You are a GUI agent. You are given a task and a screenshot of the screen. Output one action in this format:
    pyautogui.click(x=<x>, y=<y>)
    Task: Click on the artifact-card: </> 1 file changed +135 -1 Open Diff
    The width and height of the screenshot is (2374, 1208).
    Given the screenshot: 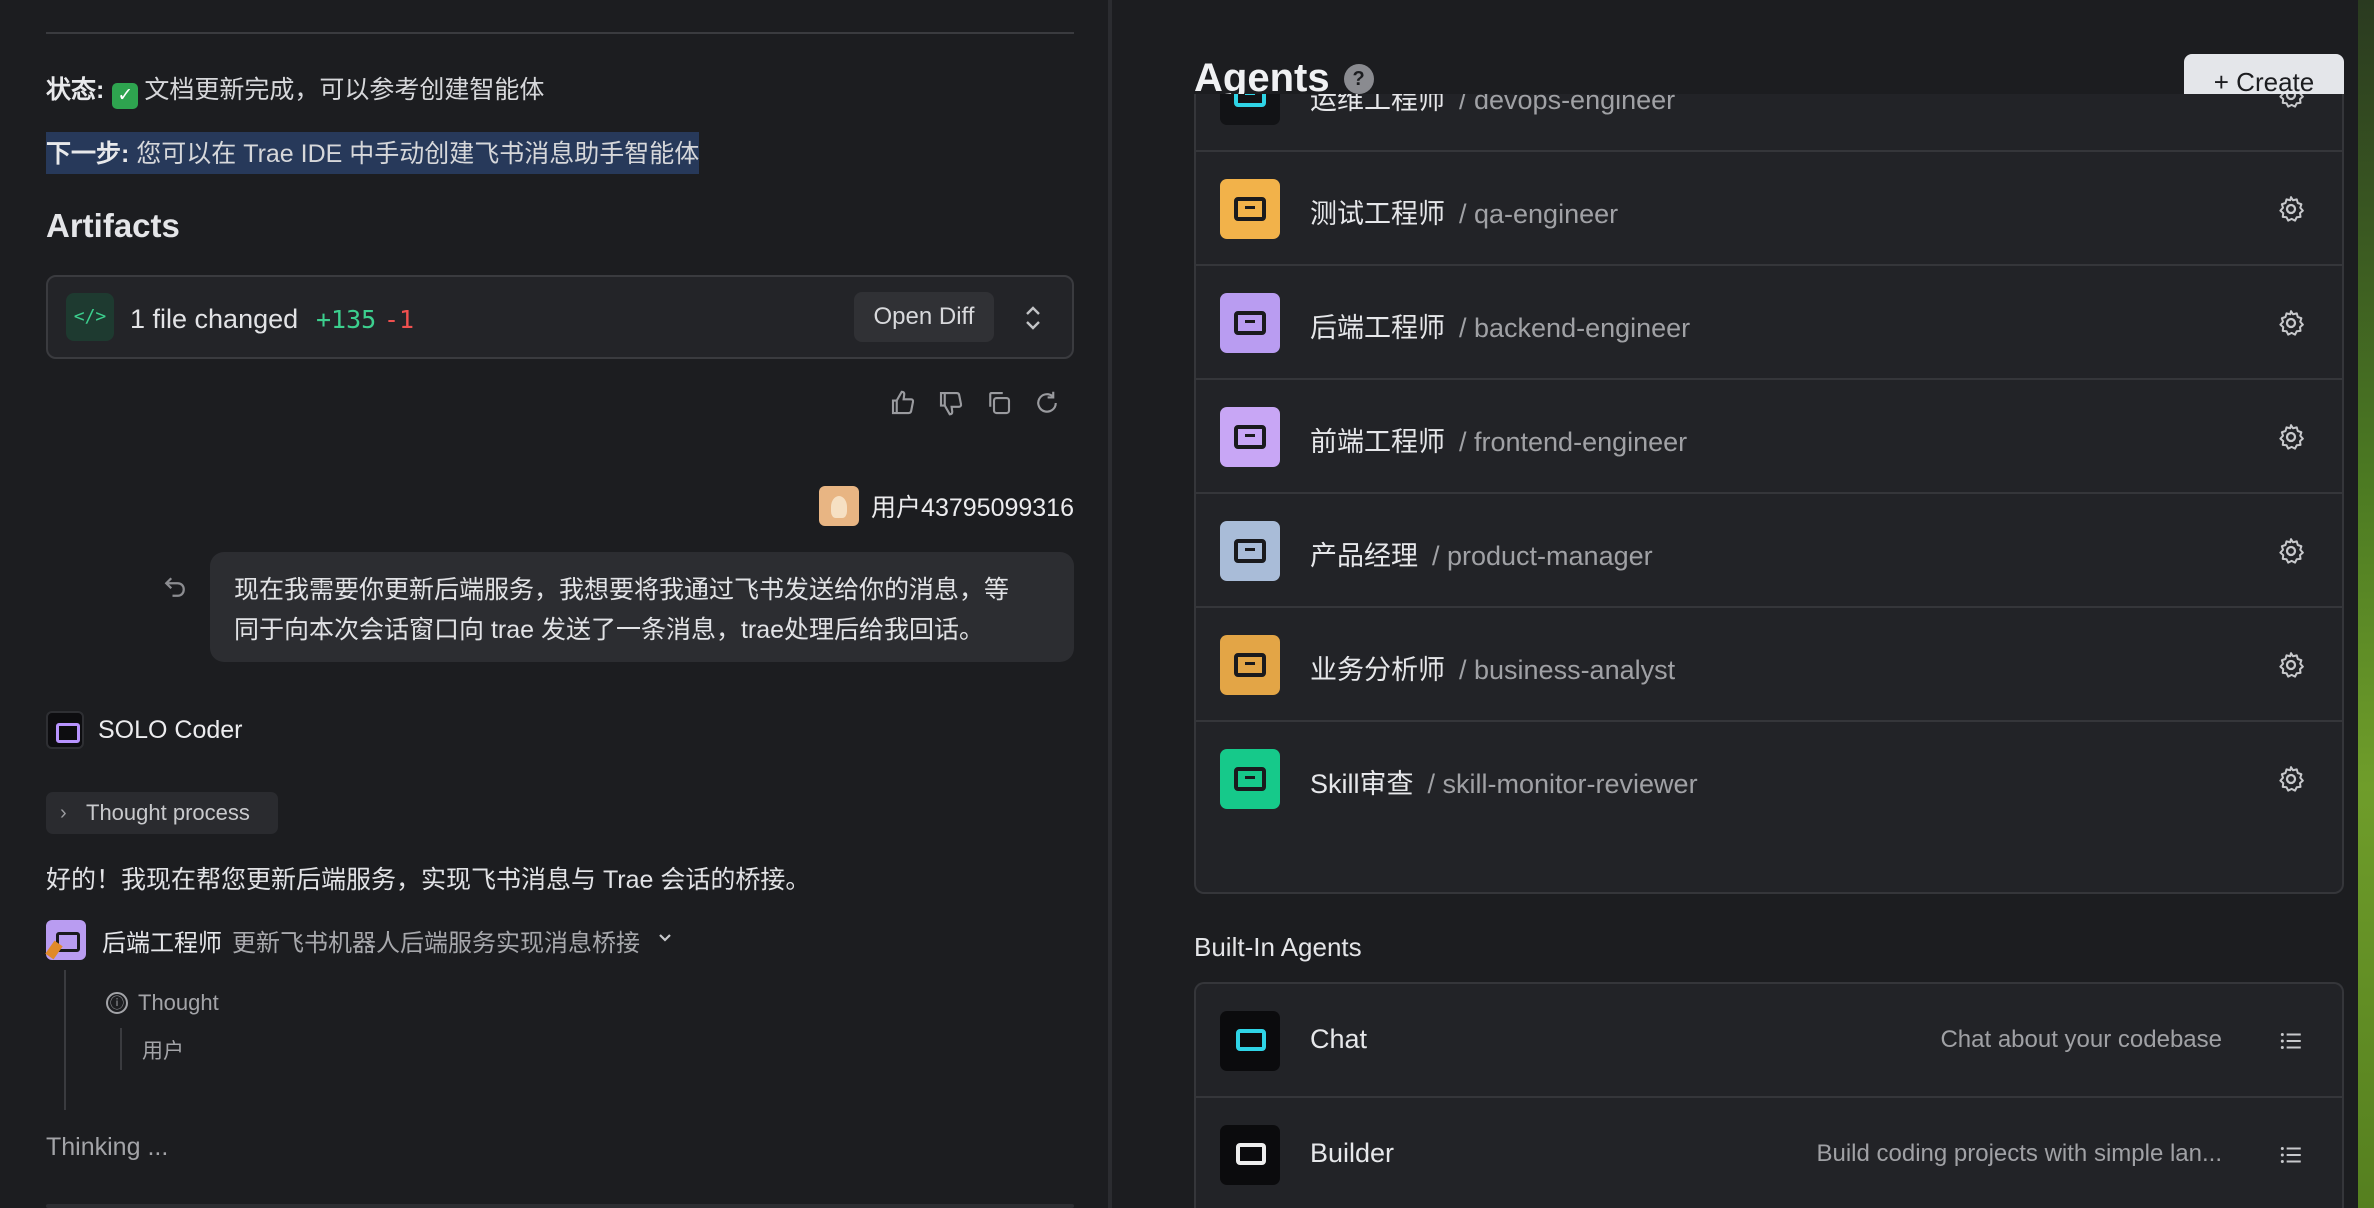 What is the action you would take?
    pyautogui.click(x=560, y=317)
    